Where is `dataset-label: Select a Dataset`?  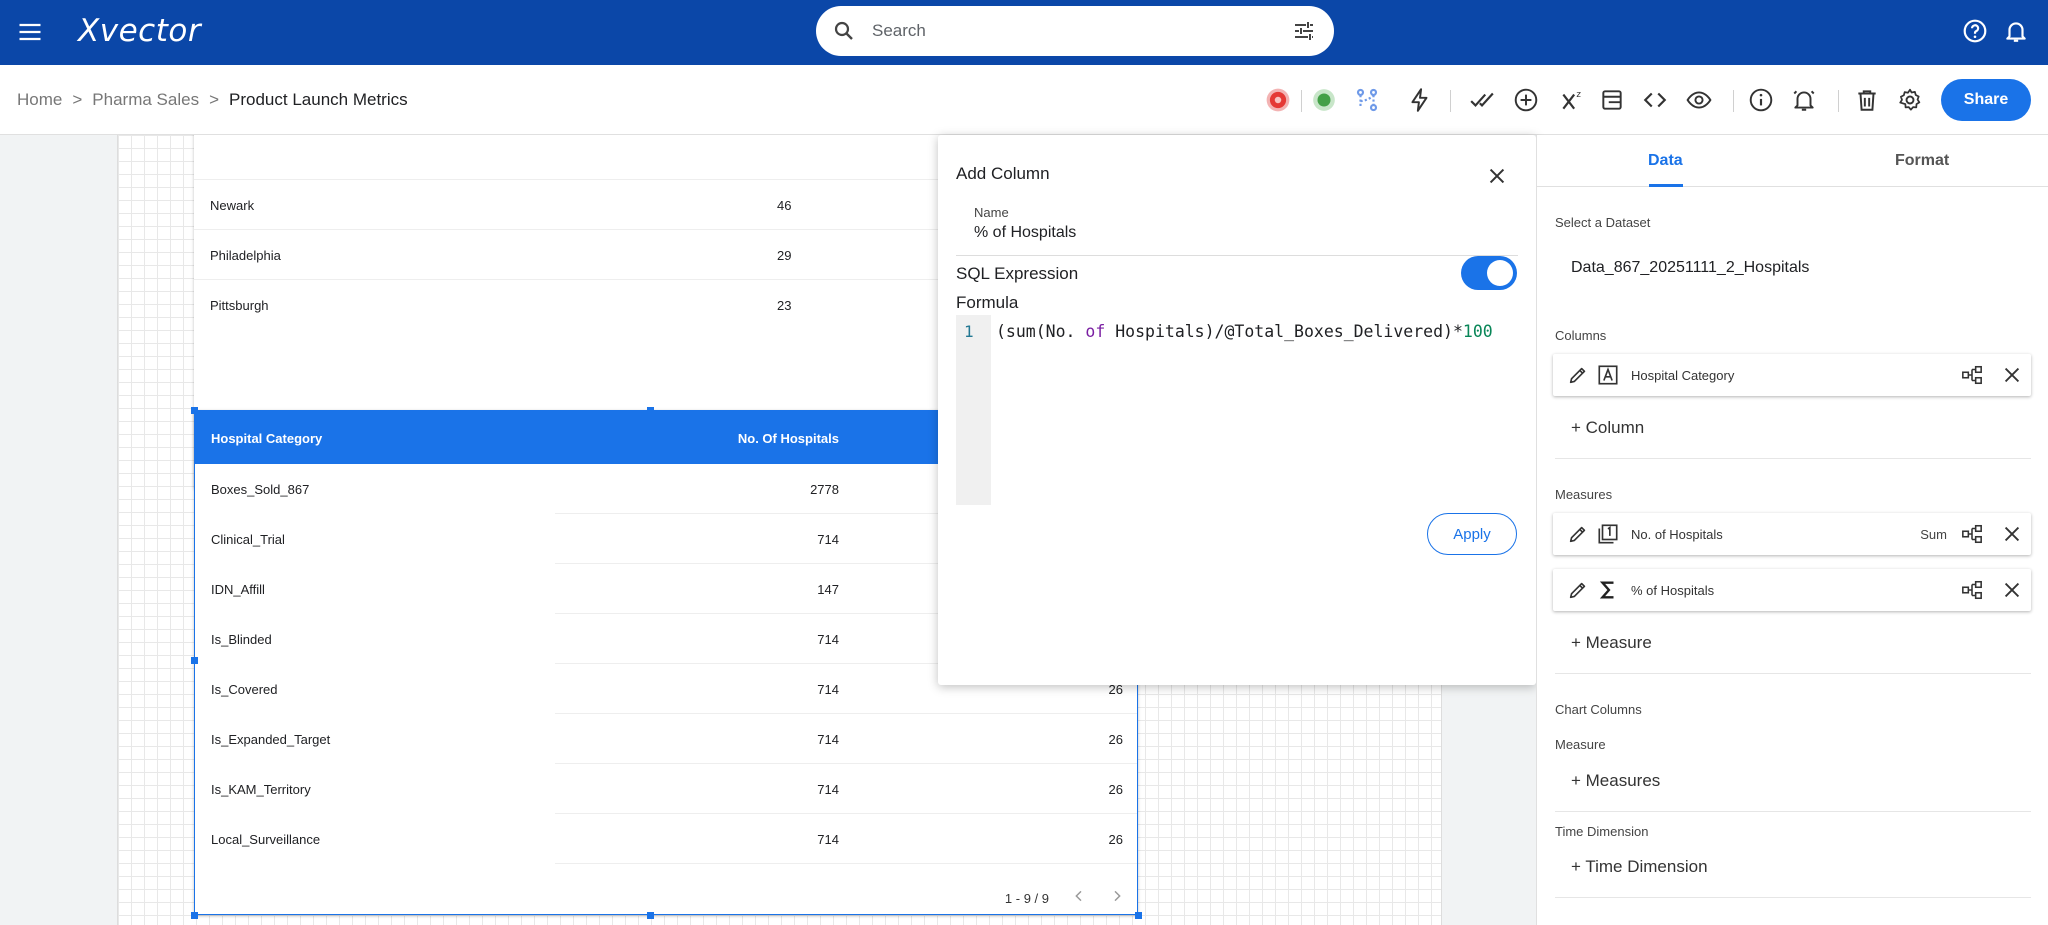 dataset-label: Select a Dataset is located at coordinates (1603, 222).